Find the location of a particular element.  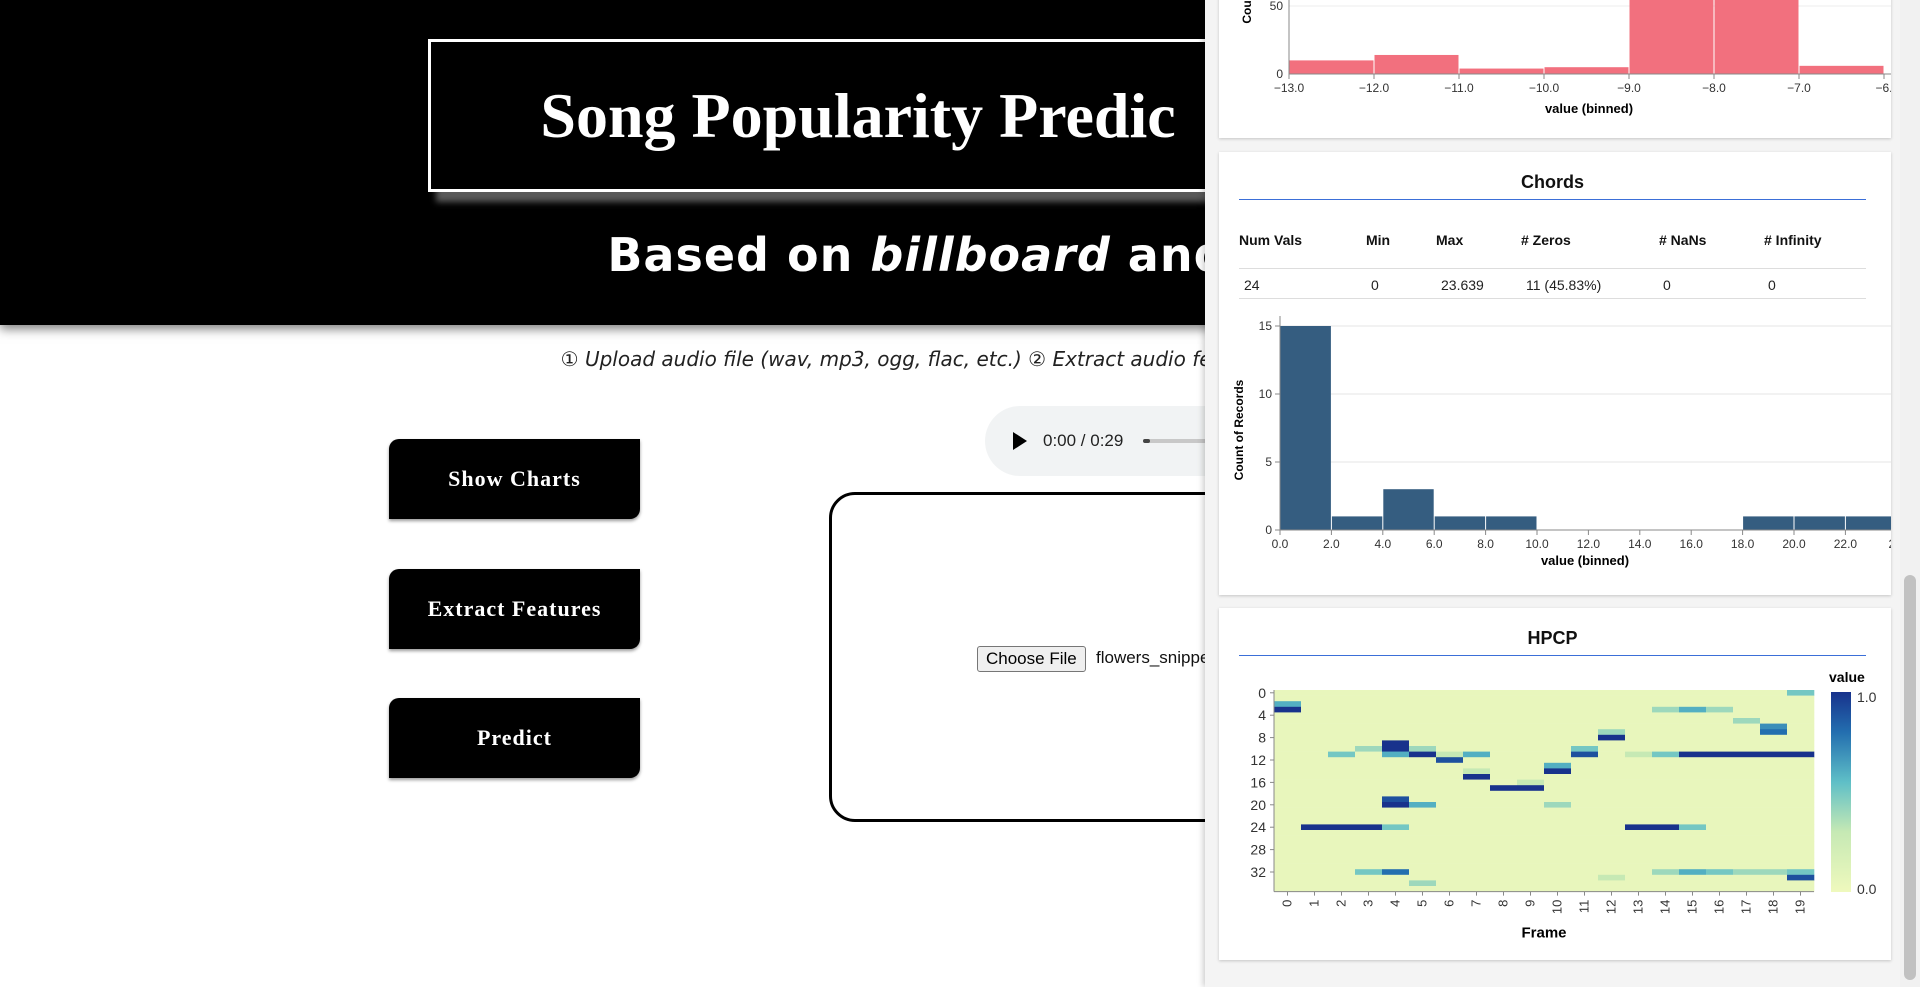

show-charts-button: Show Charts is located at coordinates (514, 479).